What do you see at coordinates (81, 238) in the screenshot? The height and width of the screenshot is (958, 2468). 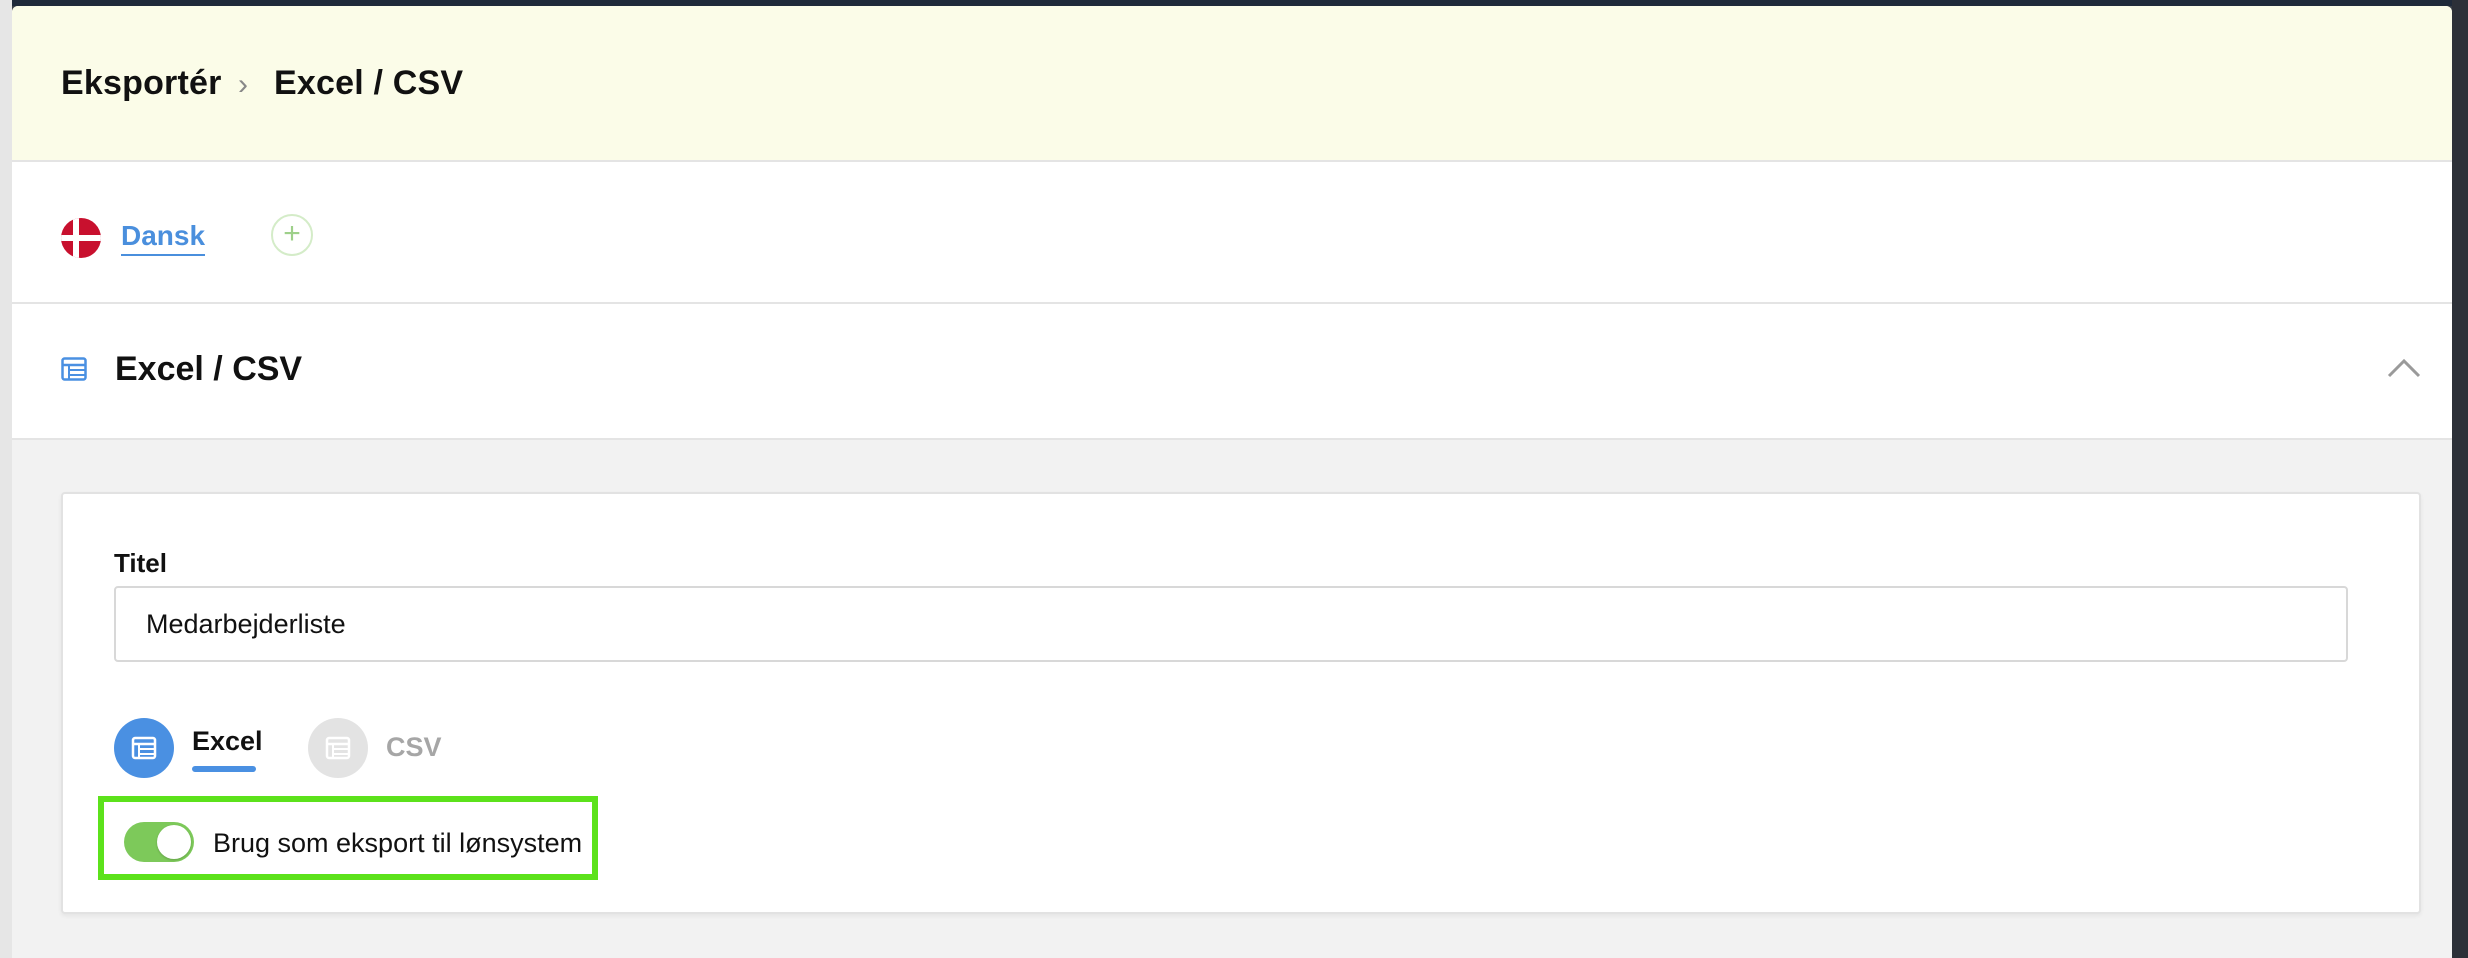 I see `denmark-flag-icon` at bounding box center [81, 238].